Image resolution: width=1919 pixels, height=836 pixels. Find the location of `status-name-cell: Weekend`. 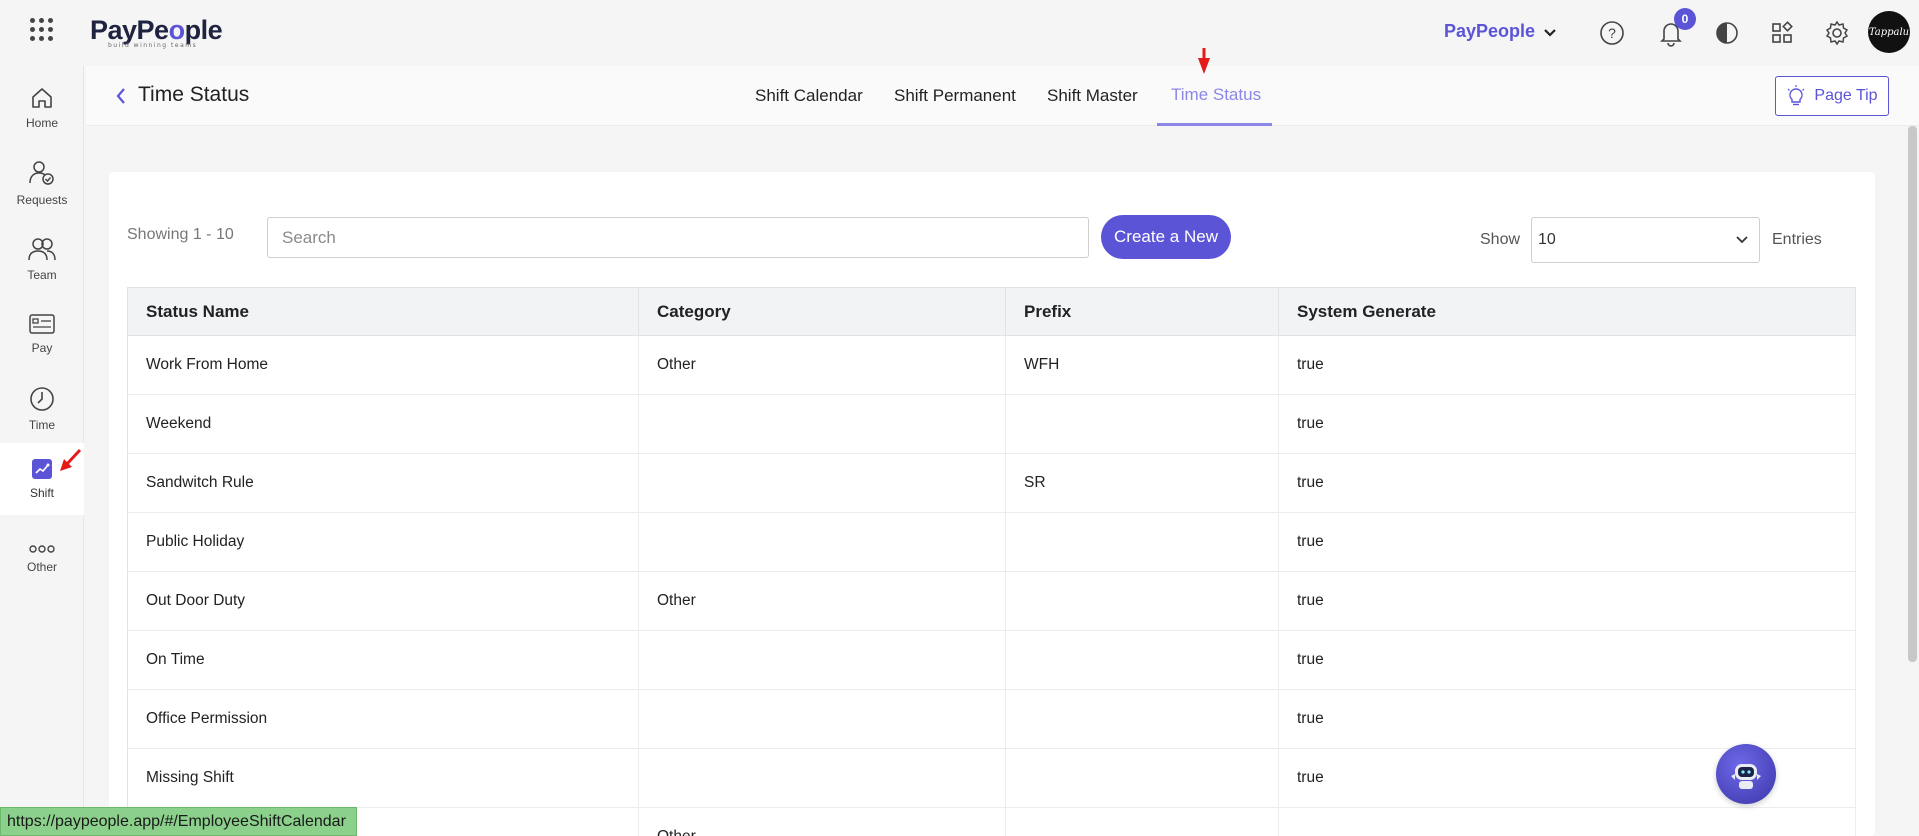

status-name-cell: Weekend is located at coordinates (383, 424).